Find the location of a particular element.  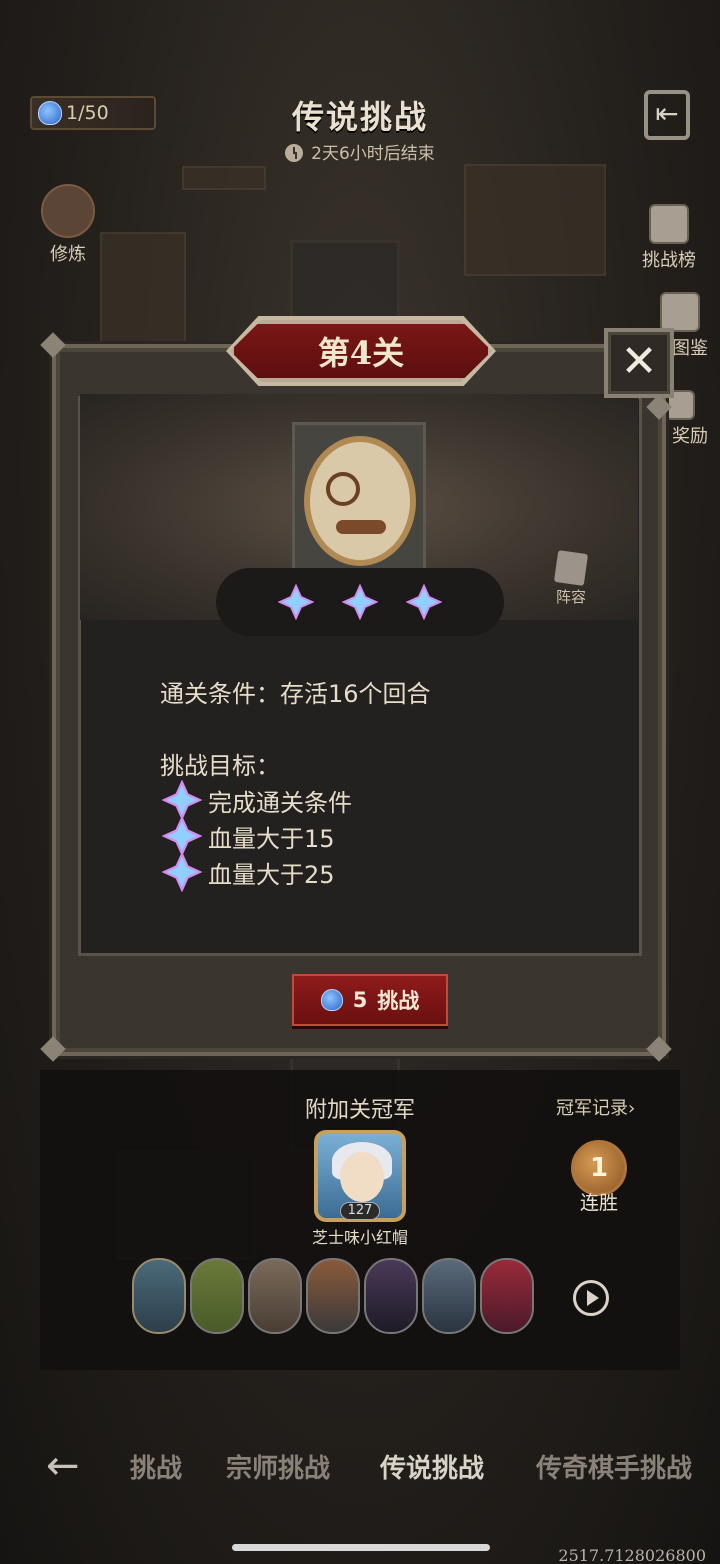

countdown: 2天6小时后结束 is located at coordinates (360, 151).